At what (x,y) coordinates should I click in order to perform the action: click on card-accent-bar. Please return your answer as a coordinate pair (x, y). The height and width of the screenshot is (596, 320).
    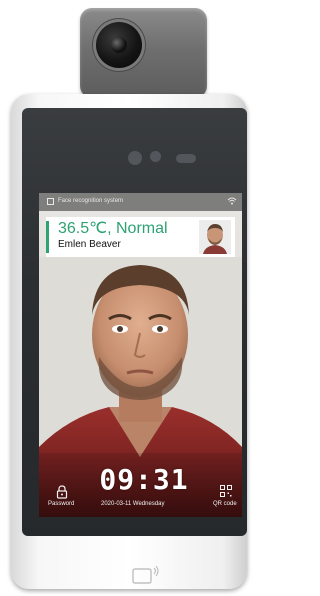
    Looking at the image, I should click on (47, 237).